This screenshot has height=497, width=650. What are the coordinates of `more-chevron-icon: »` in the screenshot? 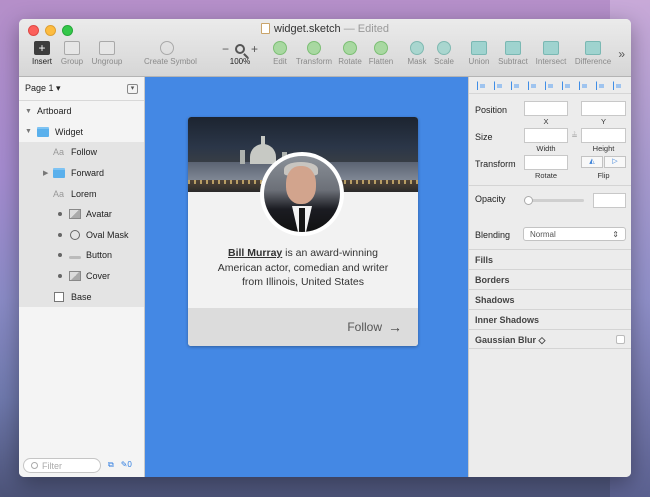 It's located at (621, 54).